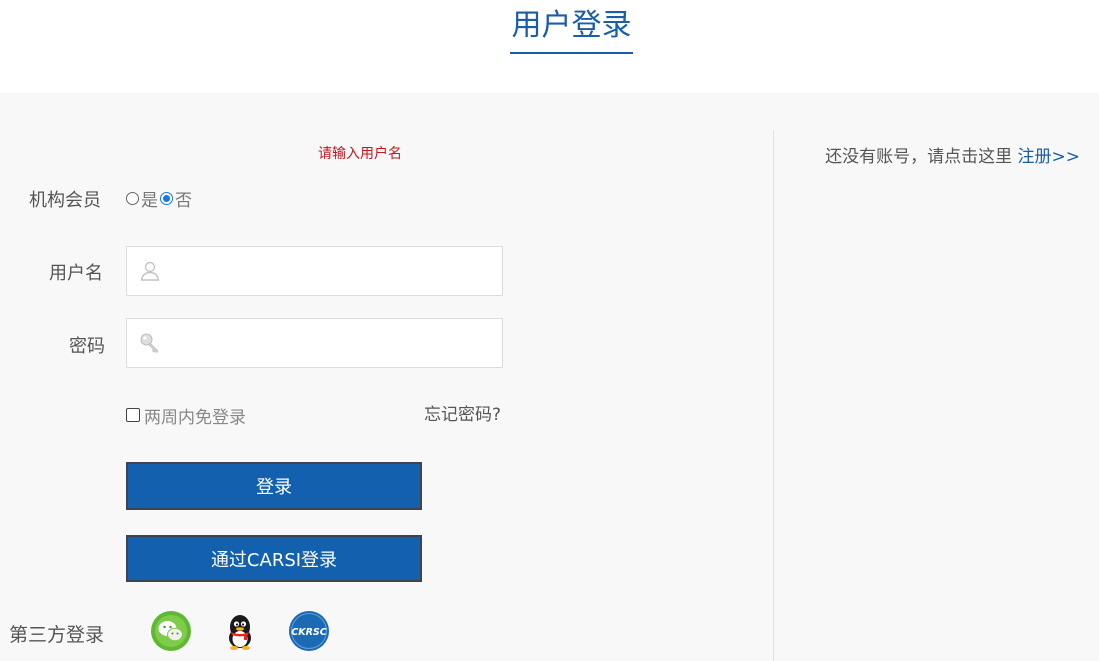  What do you see at coordinates (462, 415) in the screenshot?
I see `forgot-password-link: 忘记密码?` at bounding box center [462, 415].